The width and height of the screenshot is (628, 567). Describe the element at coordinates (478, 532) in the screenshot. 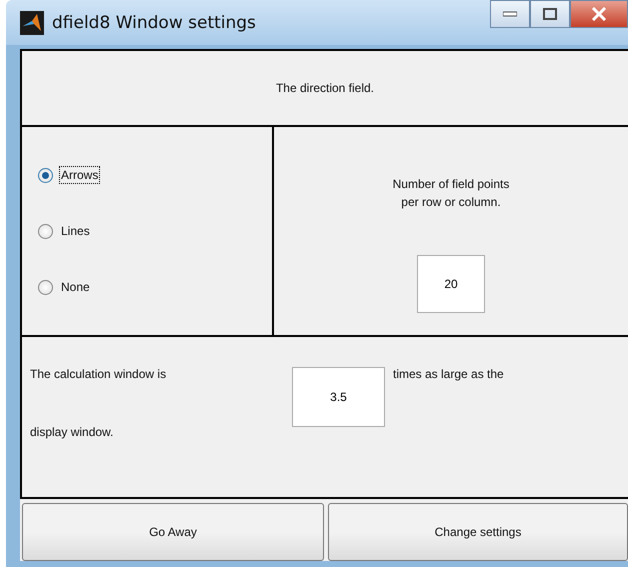

I see `change-settings-button: Change settings` at that location.